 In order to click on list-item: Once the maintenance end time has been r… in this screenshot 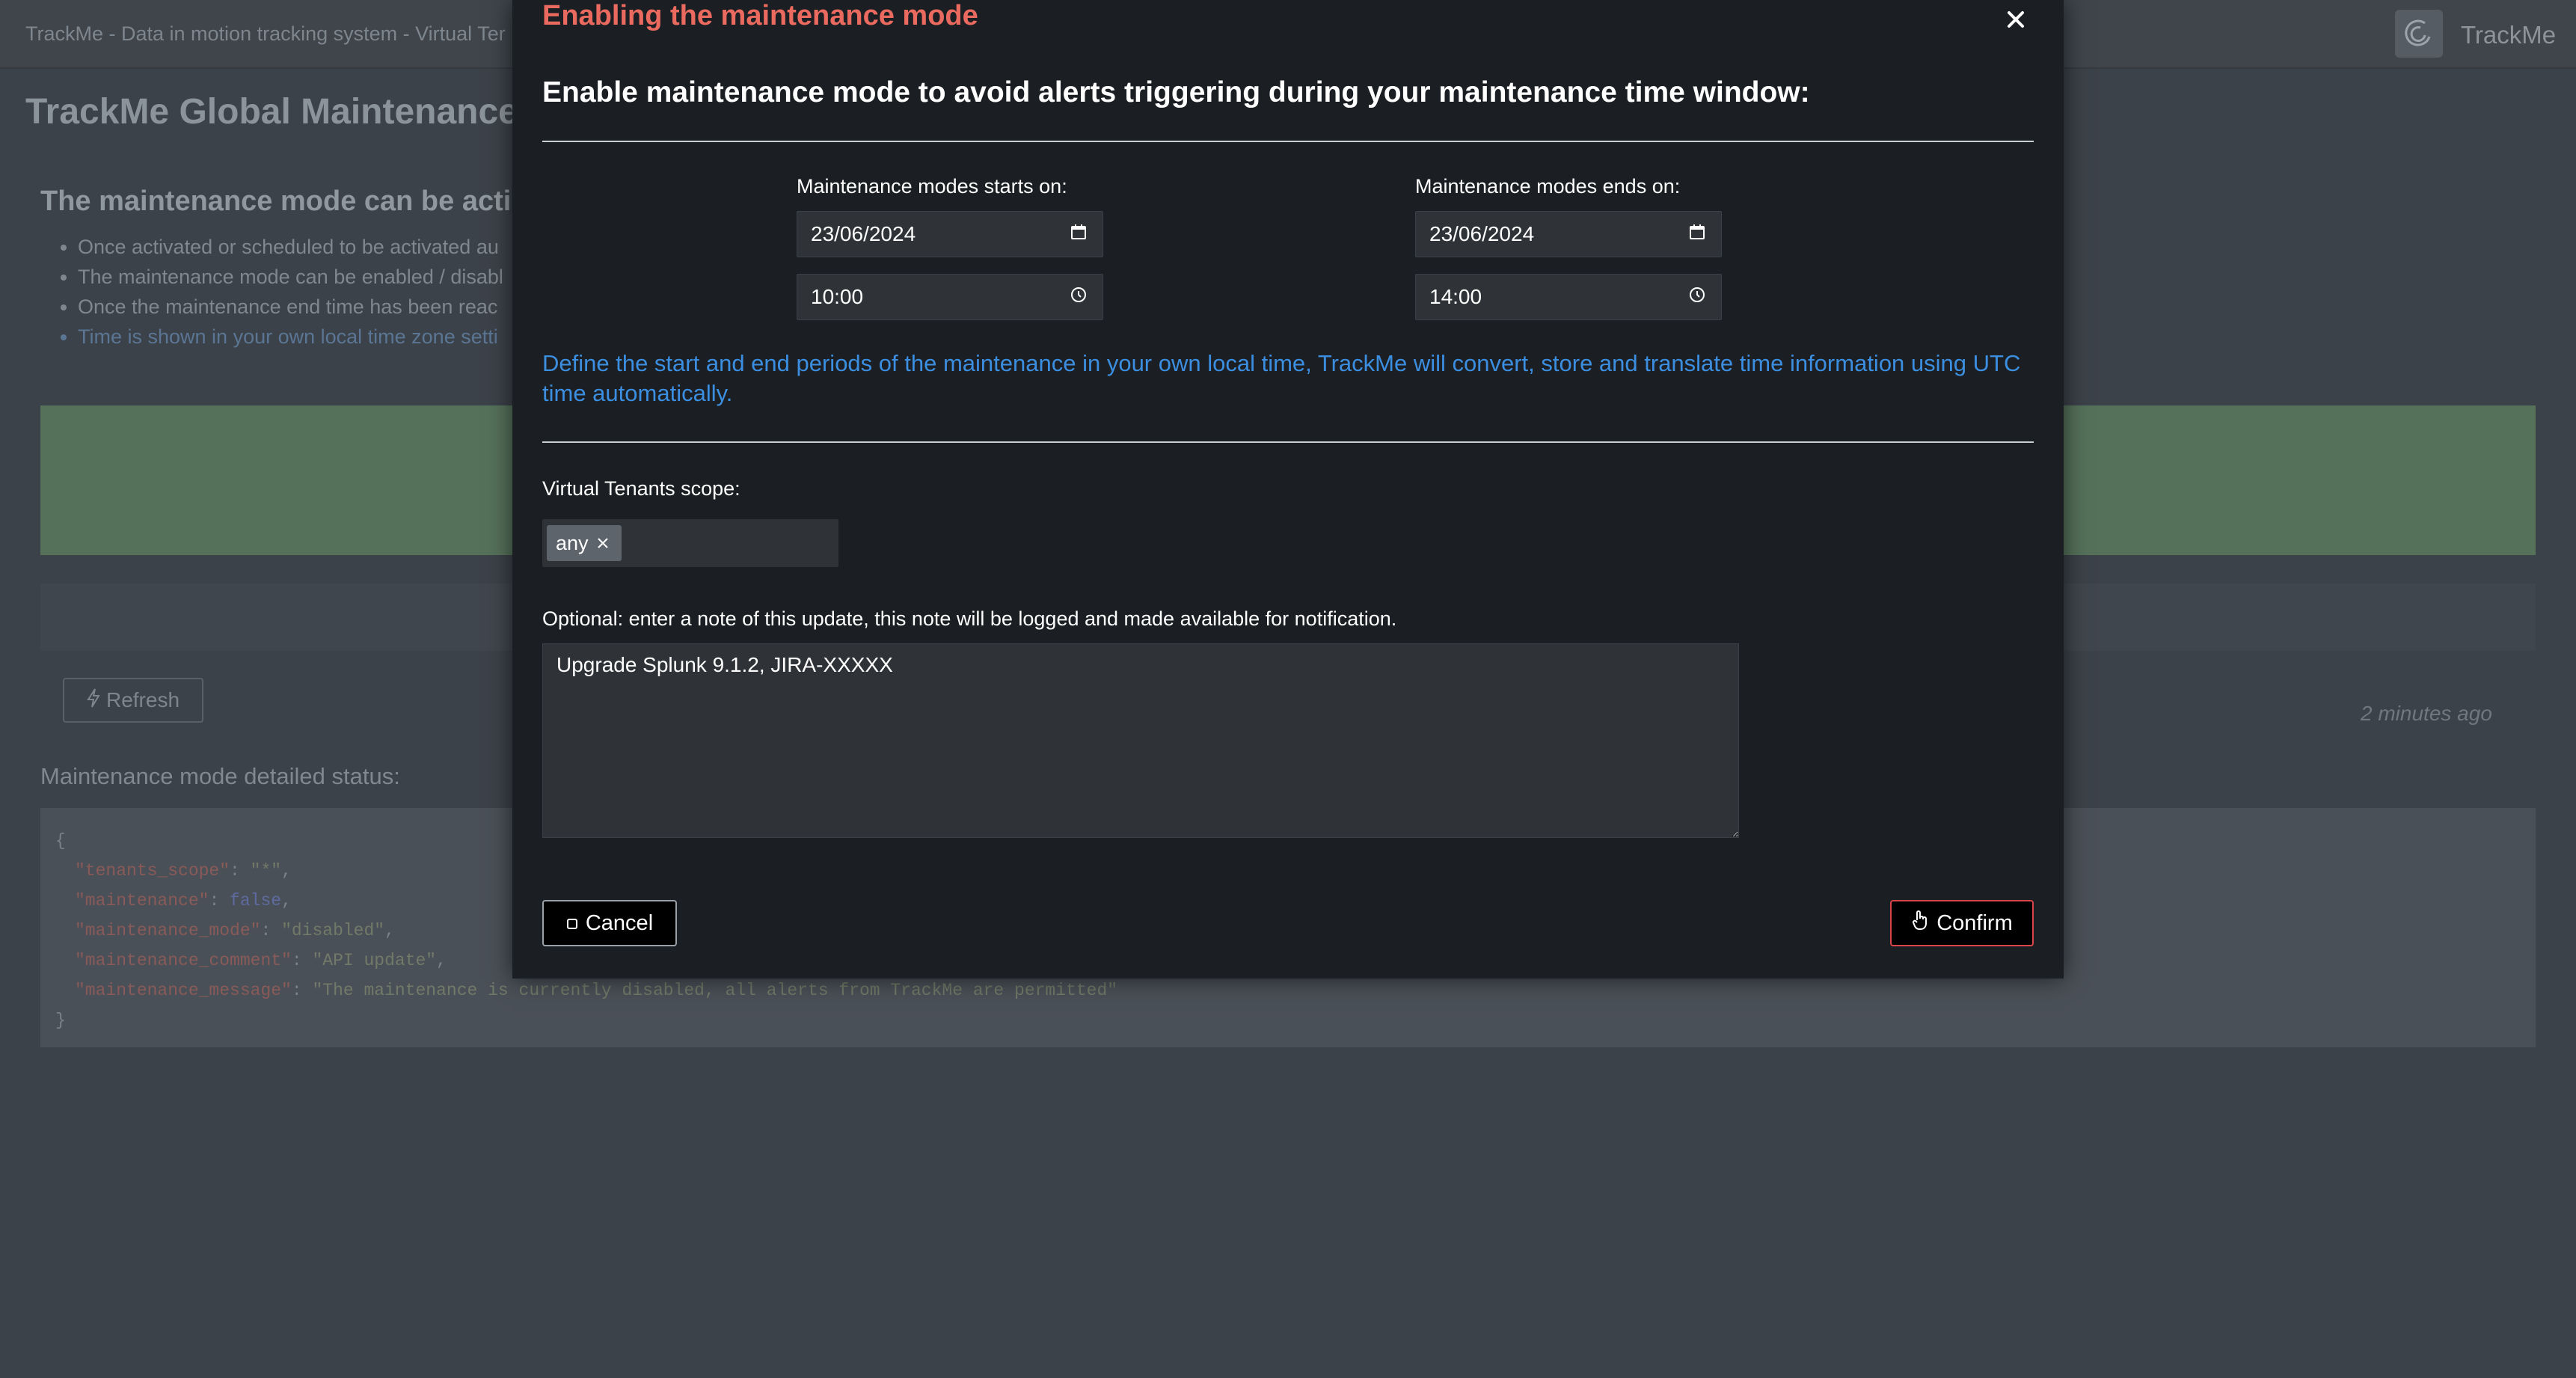, I will do `click(290, 307)`.